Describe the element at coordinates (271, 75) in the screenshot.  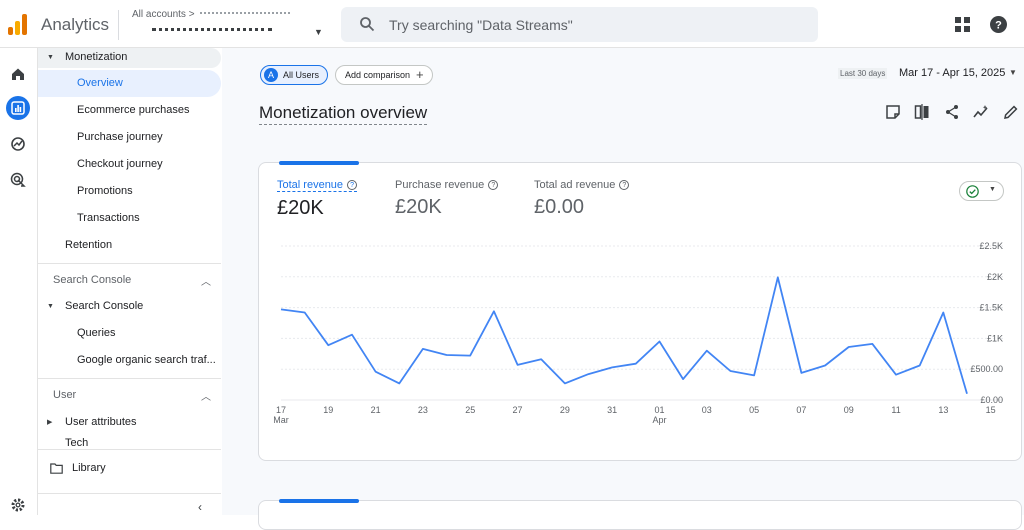
I see `segment-initial-badge: A` at that location.